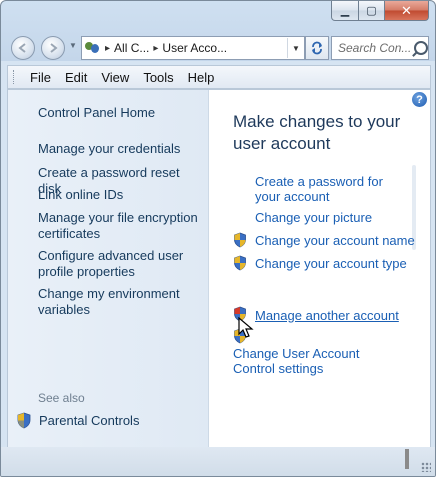 Image resolution: width=436 pixels, height=477 pixels. I want to click on change-account-name-link: Change your account name, so click(335, 240).